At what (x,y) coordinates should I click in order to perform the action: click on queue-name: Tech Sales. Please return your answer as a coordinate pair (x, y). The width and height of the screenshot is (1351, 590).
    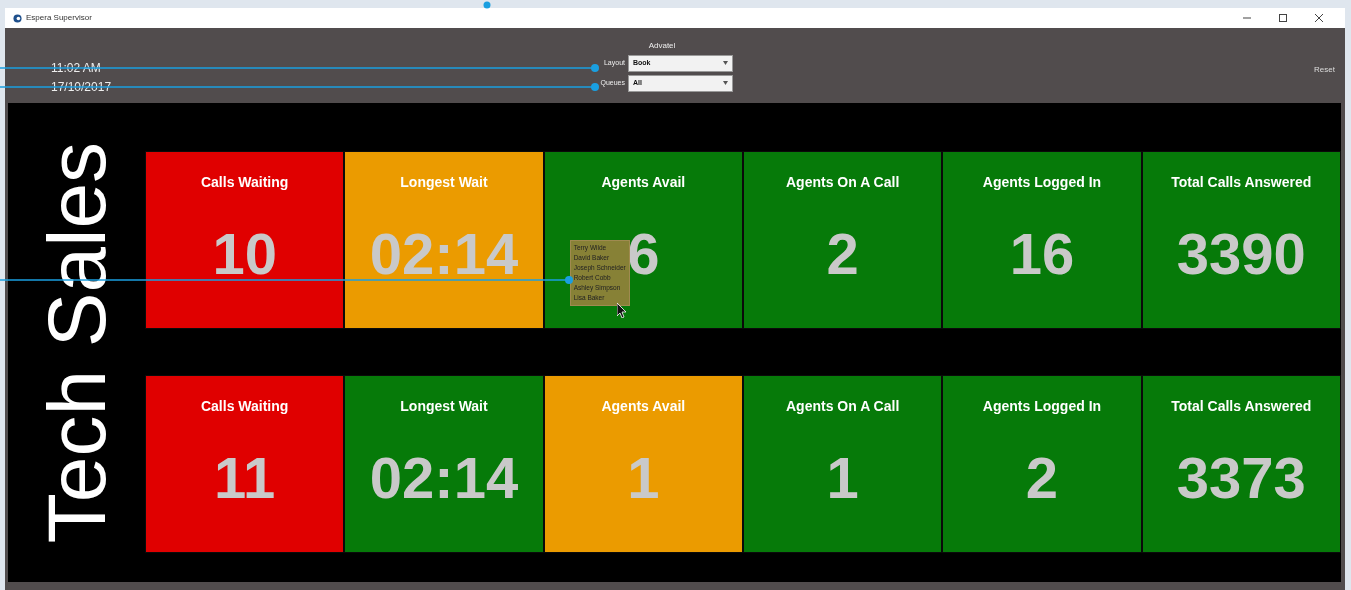
    Looking at the image, I should click on (76, 342).